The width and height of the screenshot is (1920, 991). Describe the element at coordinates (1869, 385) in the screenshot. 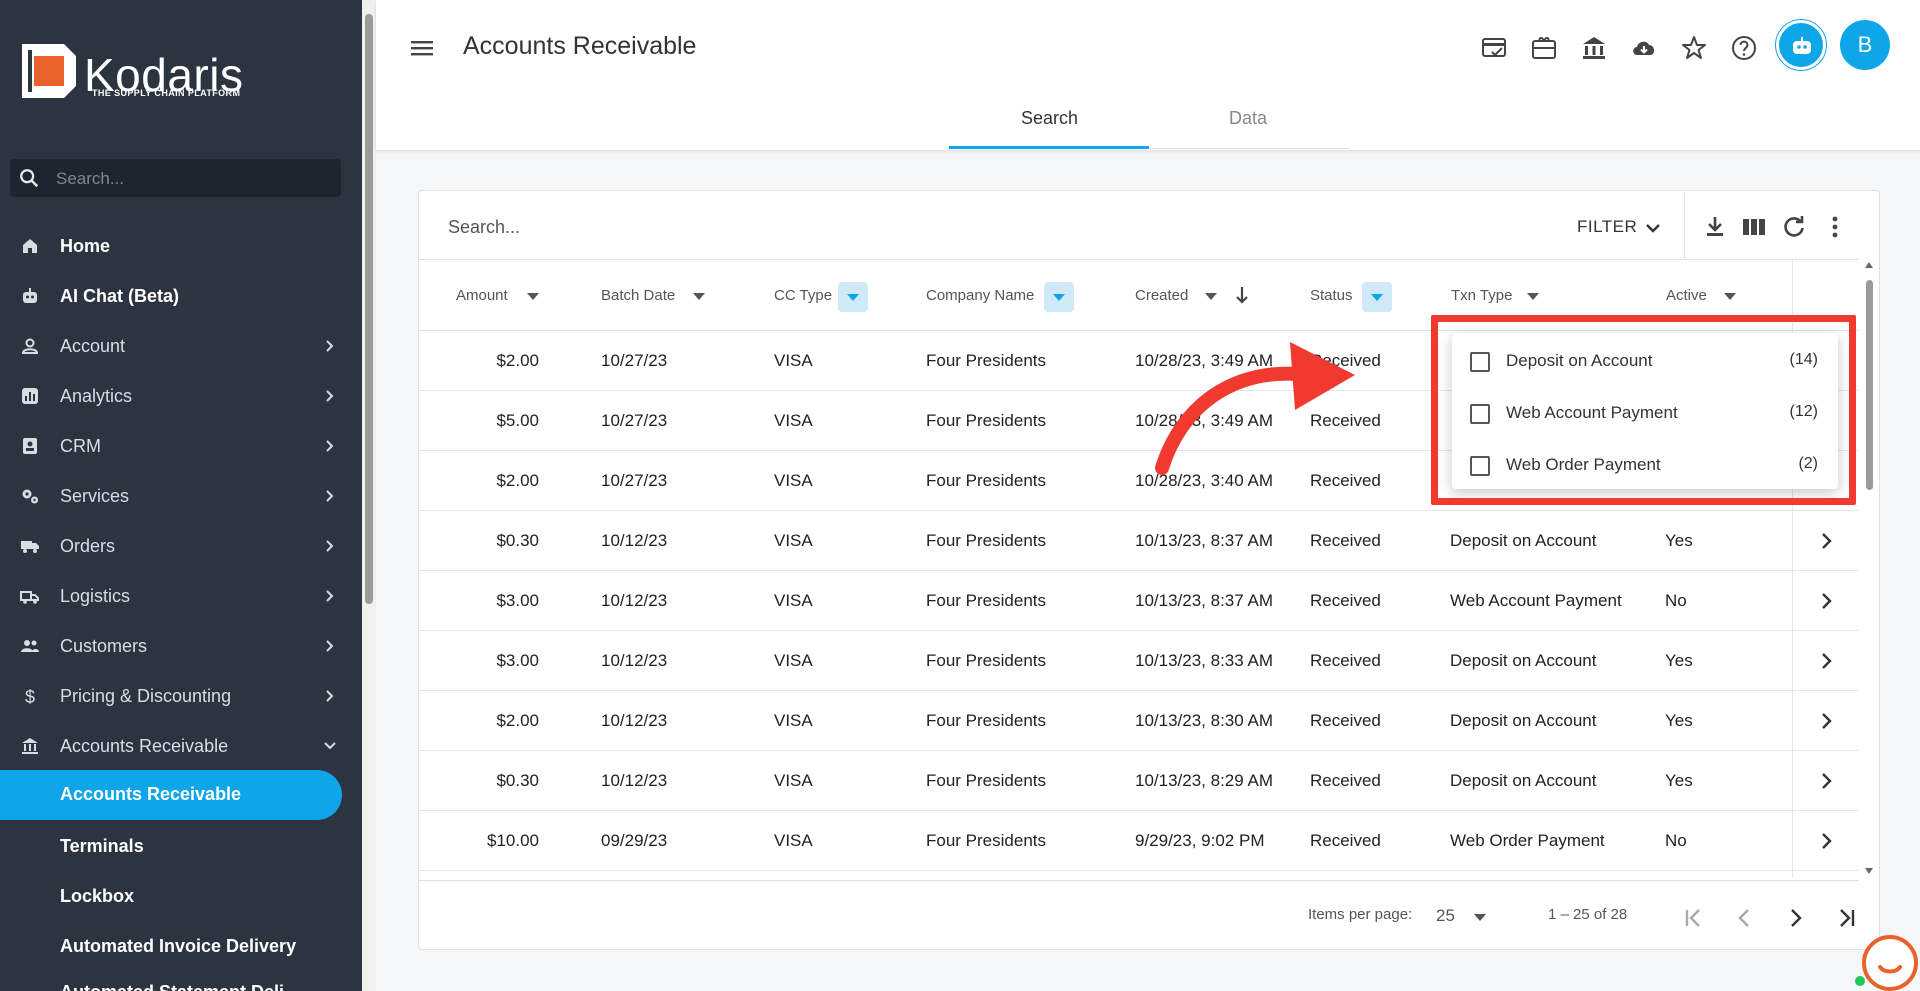

I see `table-scrollbar-thumb` at that location.